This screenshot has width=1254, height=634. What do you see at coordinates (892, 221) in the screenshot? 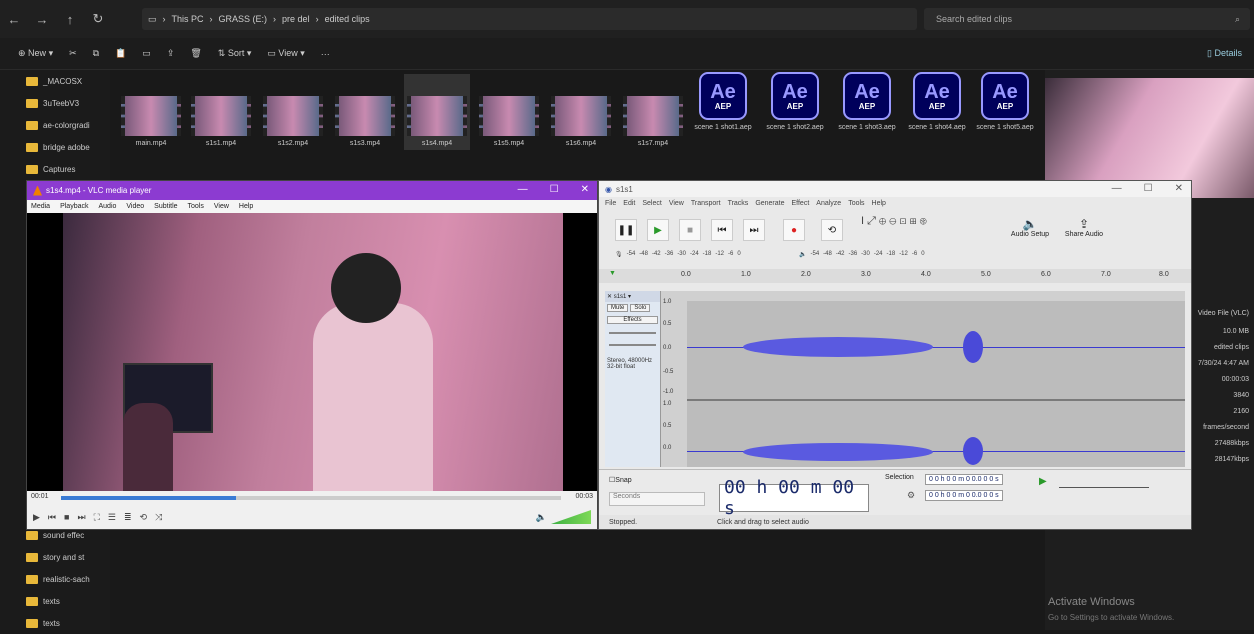
I see `zoom-out-icon: ⊖` at bounding box center [892, 221].